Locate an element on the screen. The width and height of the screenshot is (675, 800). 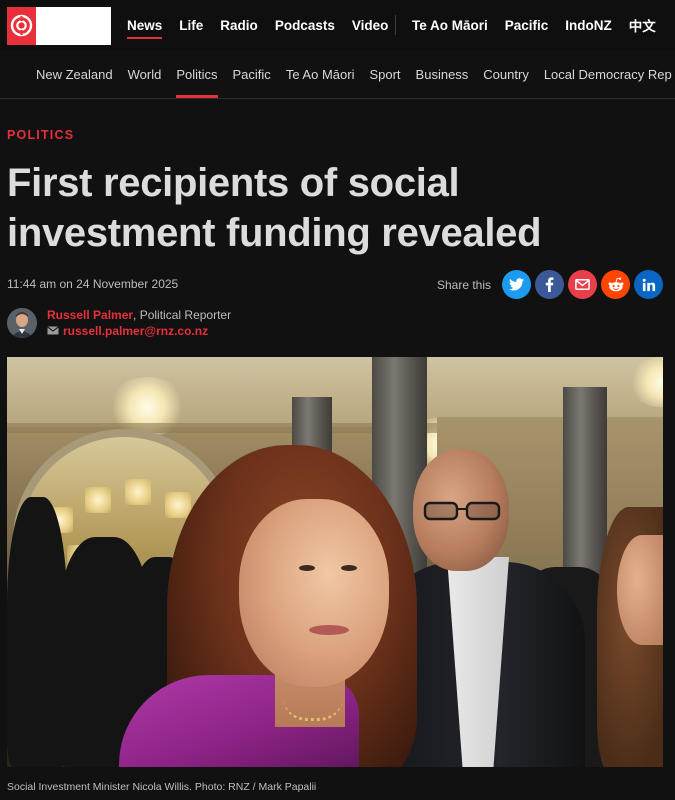
headline-line-1: First recipients of social is located at coordinates (233, 183).